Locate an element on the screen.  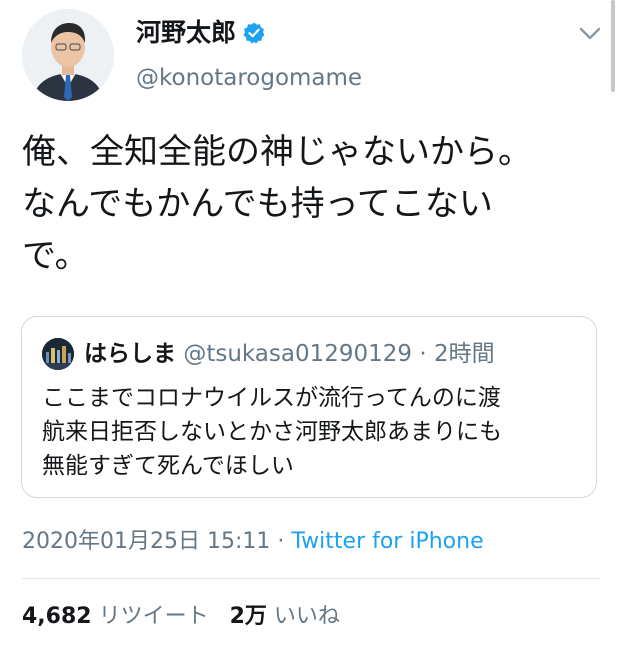
quoted-text-line: 航来日拒否しないとかさ河野太郎あまりにも is located at coordinates (272, 432).